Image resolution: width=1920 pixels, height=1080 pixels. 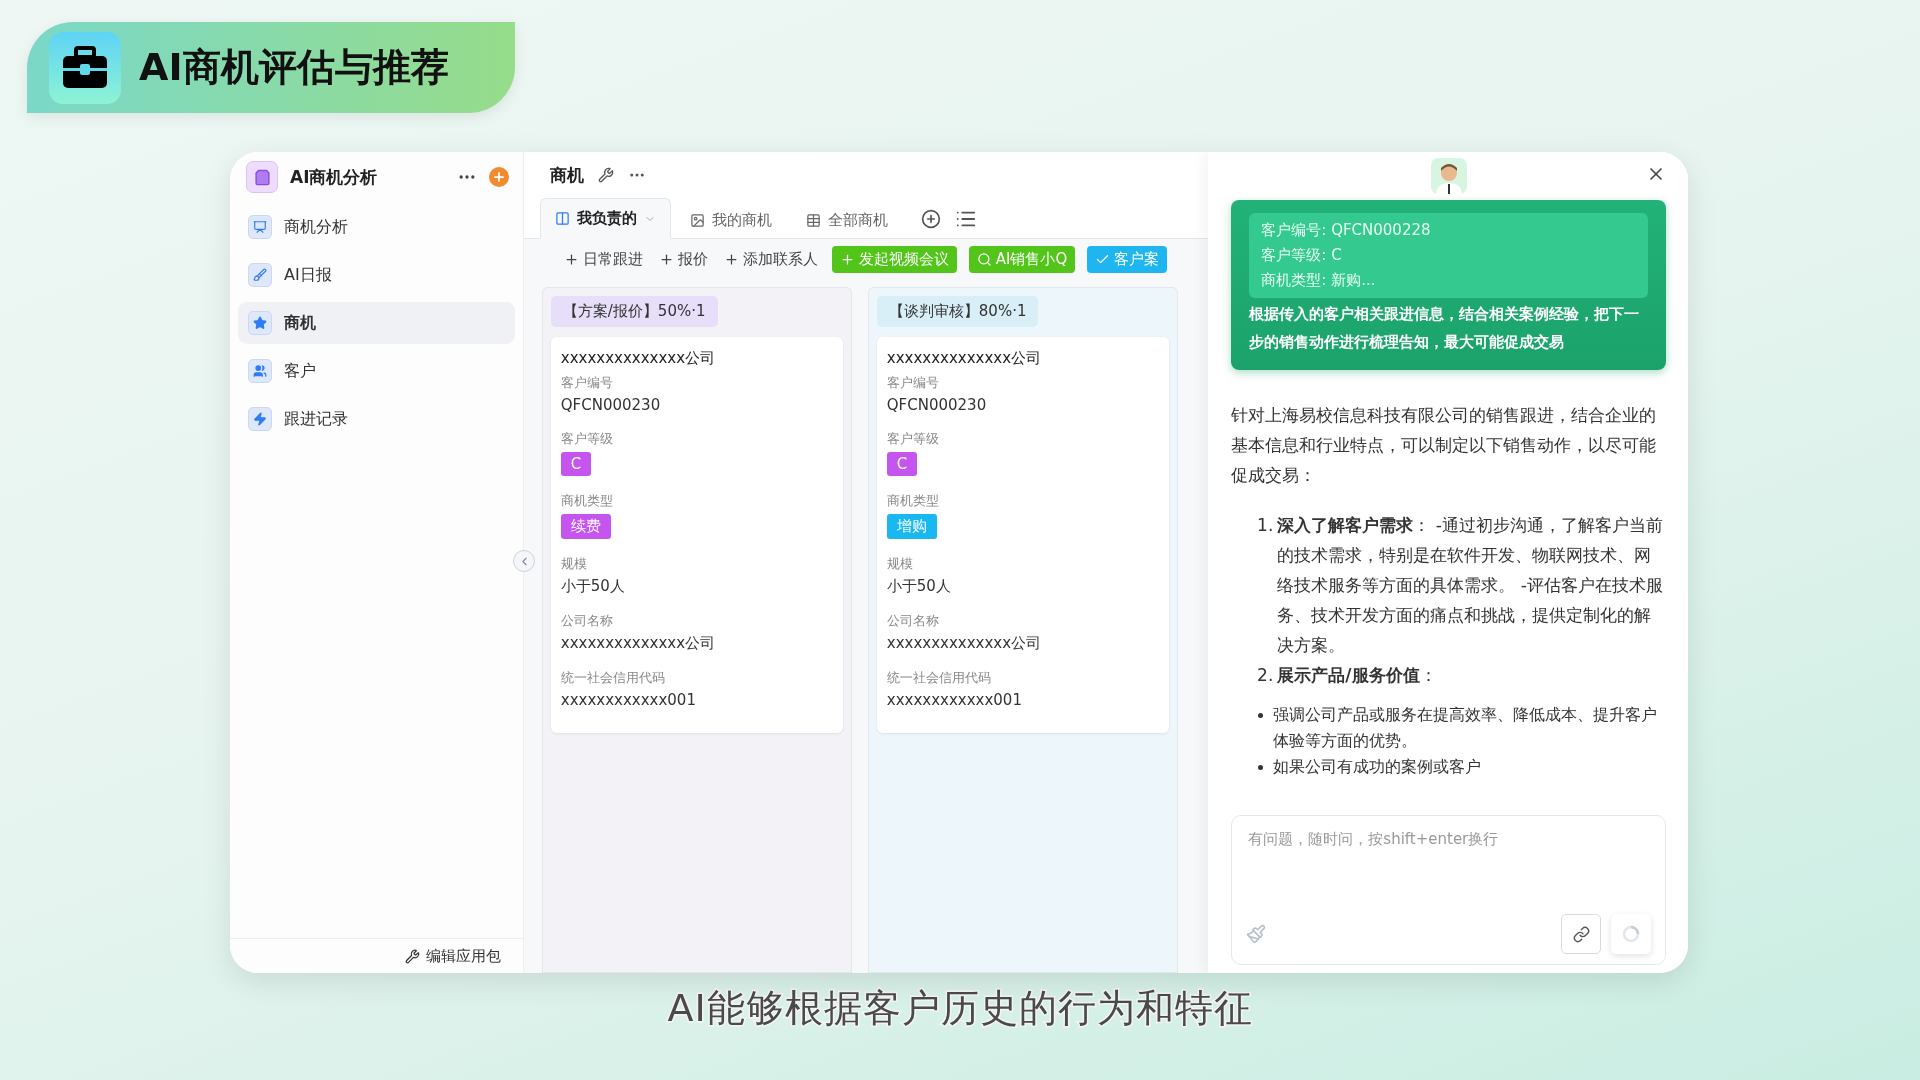 What do you see at coordinates (1470, 585) in the screenshot?
I see `step-text: 深入了解客户需求： -通过初步沟通，了解客户当前的技术需求，特别是在软件开发、物联网技术、网络技术服务等方面的具体需求。 -评估客户在技术服务、技术开发方面的痛点和挑战，提供定制化的解决方案。` at bounding box center [1470, 585].